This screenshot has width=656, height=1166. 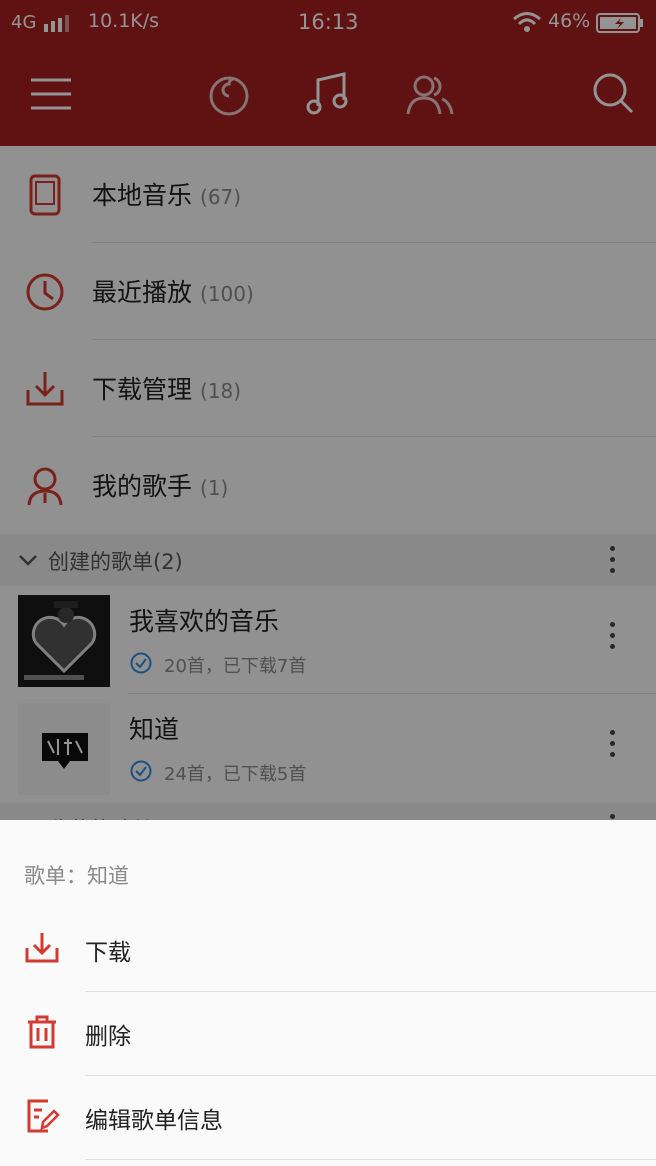 What do you see at coordinates (42, 1032) in the screenshot?
I see `trash-icon` at bounding box center [42, 1032].